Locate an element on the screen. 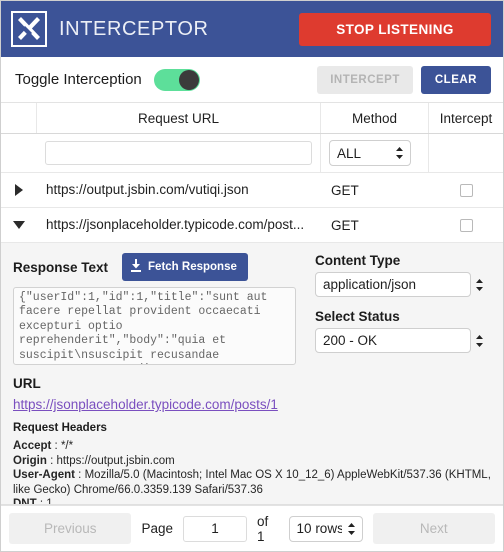 The height and width of the screenshot is (552, 504). header-key: Accept is located at coordinates (32, 446).